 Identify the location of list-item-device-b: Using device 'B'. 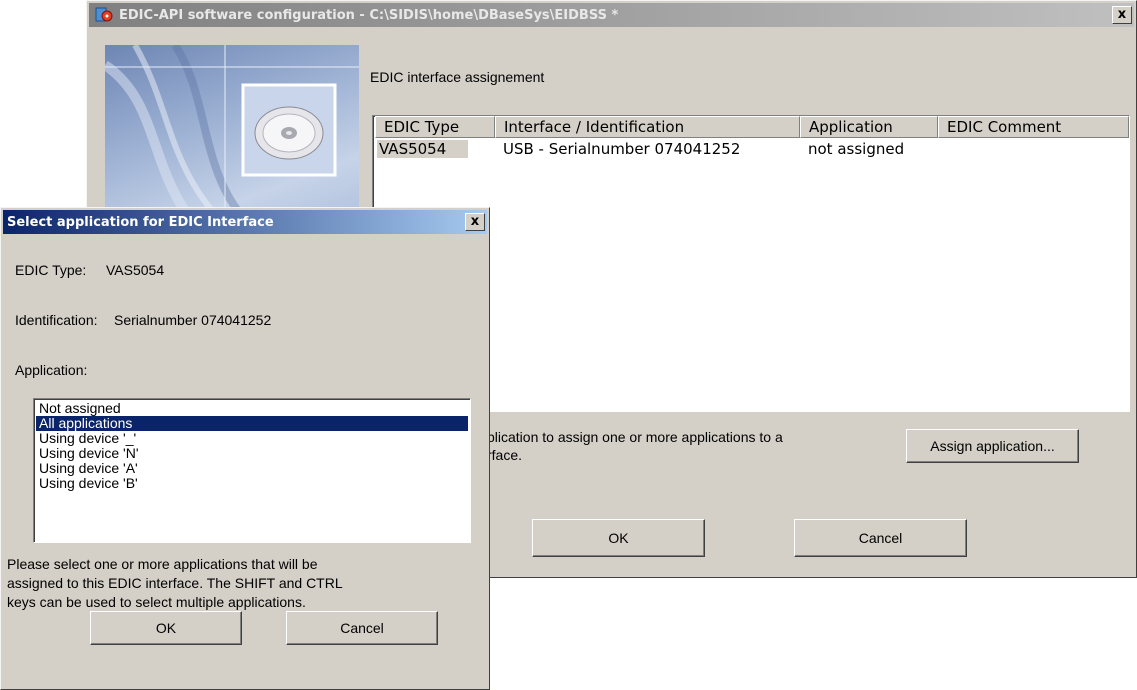
(252, 483).